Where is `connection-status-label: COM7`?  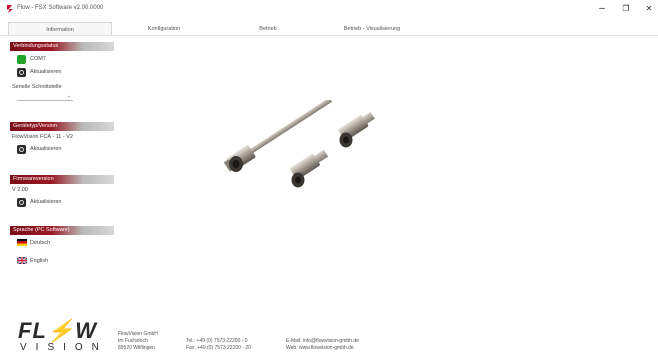
connection-status-label: COM7 is located at coordinates (38, 59).